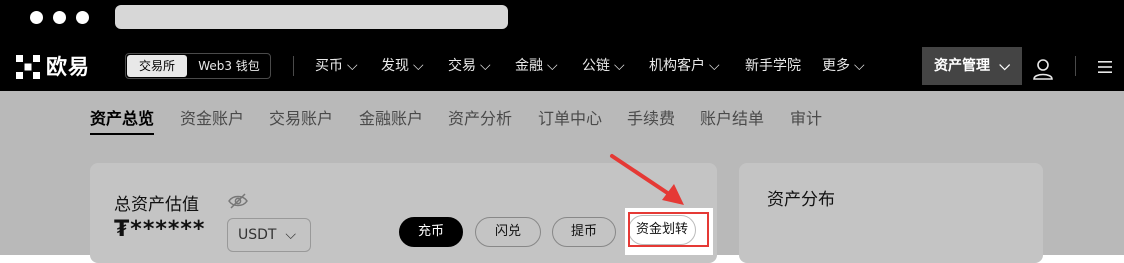 The height and width of the screenshot is (263, 1124). What do you see at coordinates (301, 117) in the screenshot?
I see `subnav-item-trading: 交易账户` at bounding box center [301, 117].